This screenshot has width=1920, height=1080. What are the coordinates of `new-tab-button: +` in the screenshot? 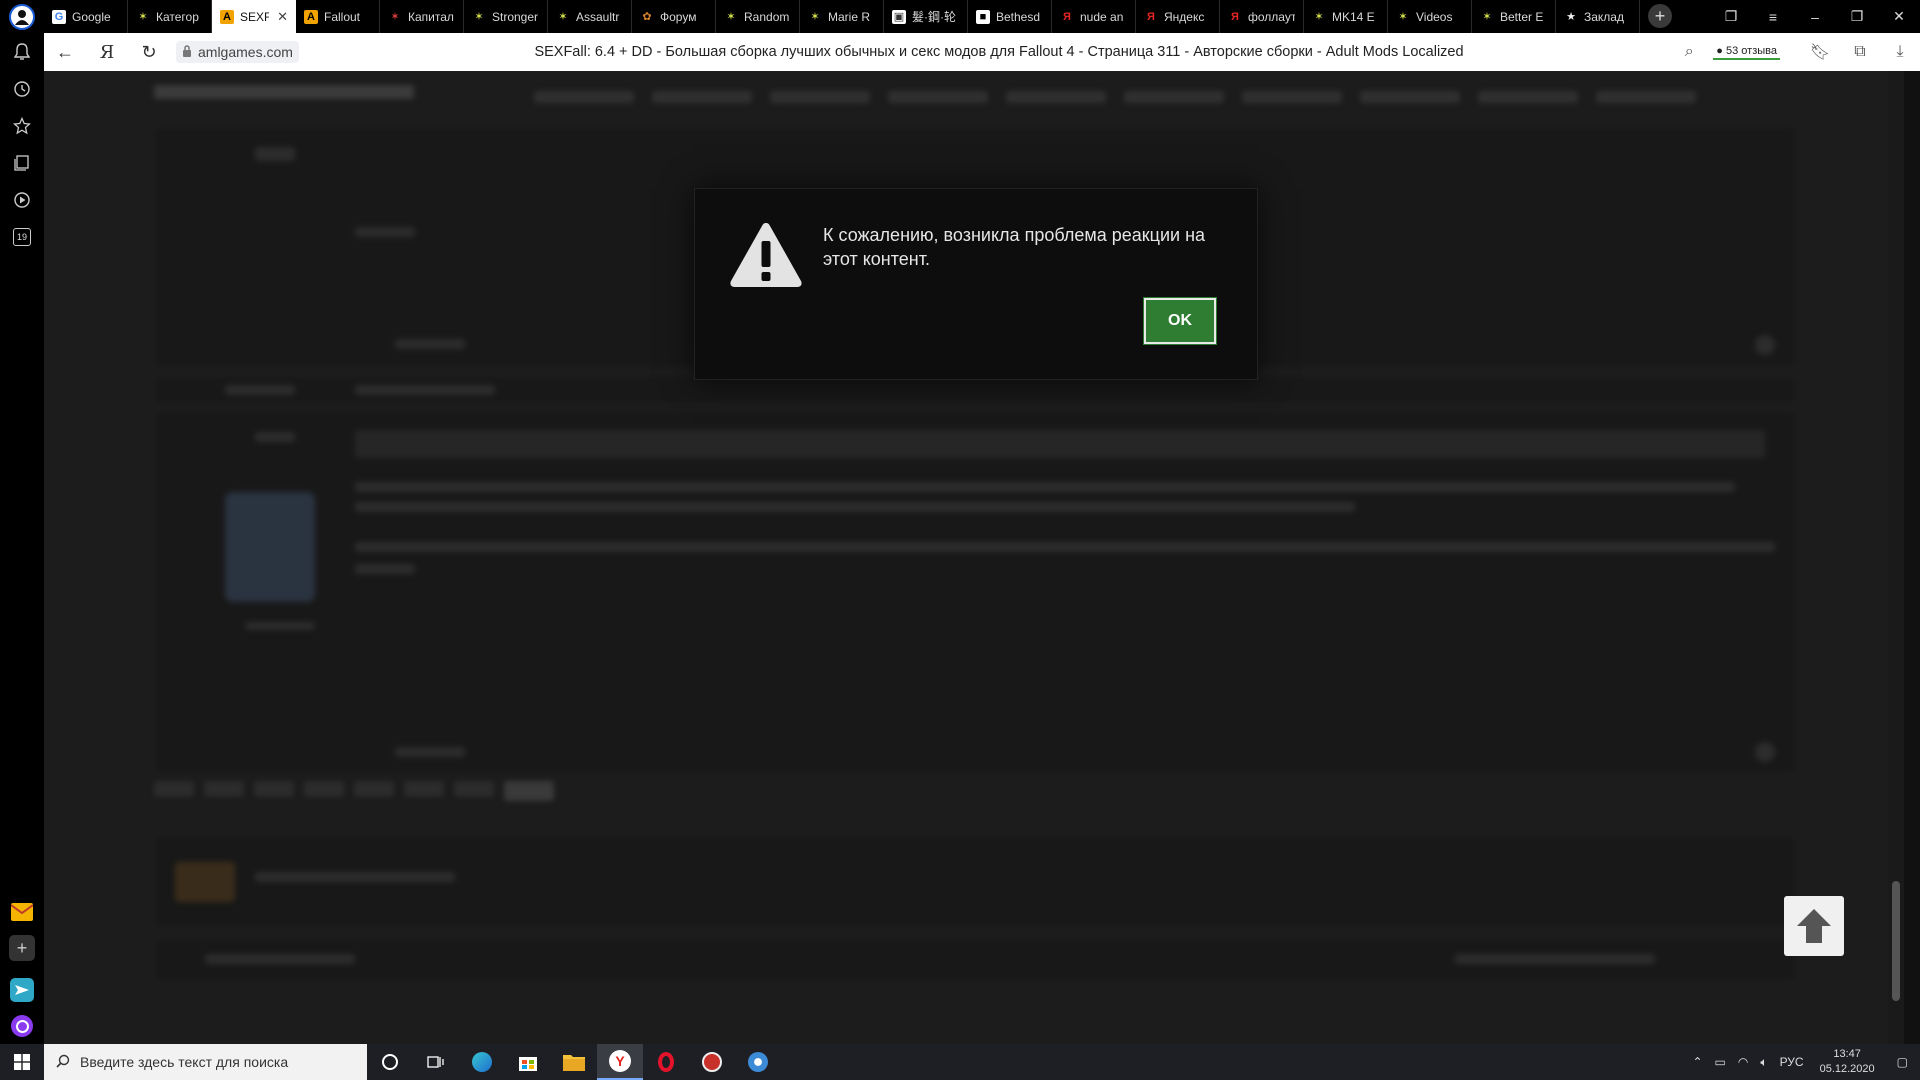 It's located at (1660, 16).